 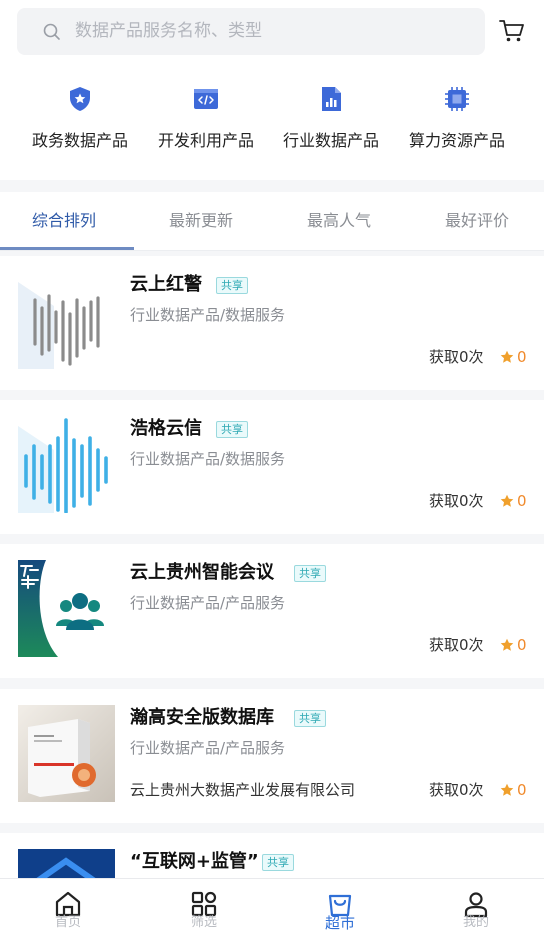 I want to click on nav-label: 首页, so click(x=67, y=922).